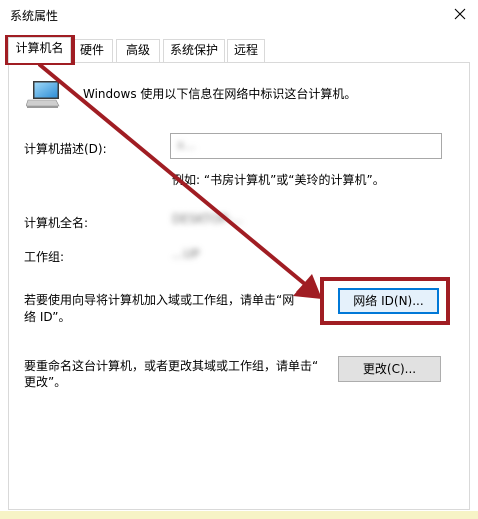 The width and height of the screenshot is (478, 519). What do you see at coordinates (239, 15) in the screenshot?
I see `title-bar: 系统属性` at bounding box center [239, 15].